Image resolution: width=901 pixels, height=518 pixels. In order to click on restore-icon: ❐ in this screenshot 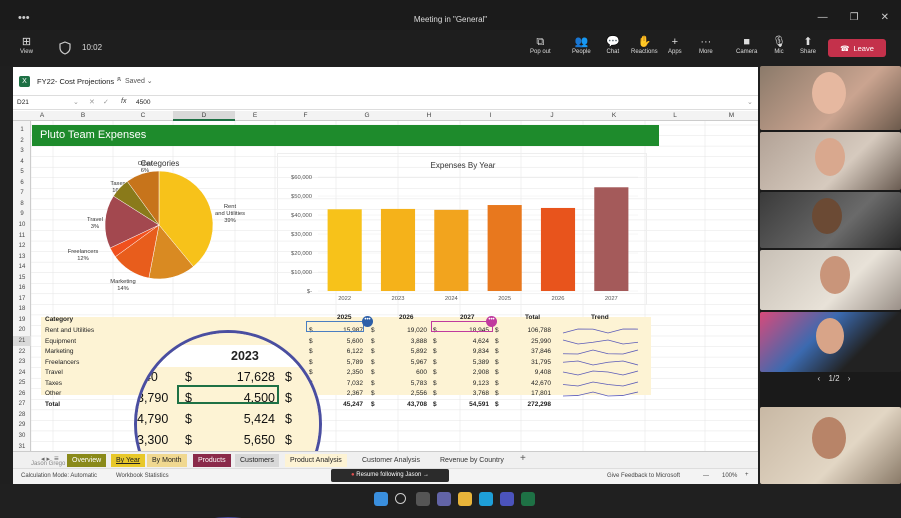, I will do `click(854, 17)`.